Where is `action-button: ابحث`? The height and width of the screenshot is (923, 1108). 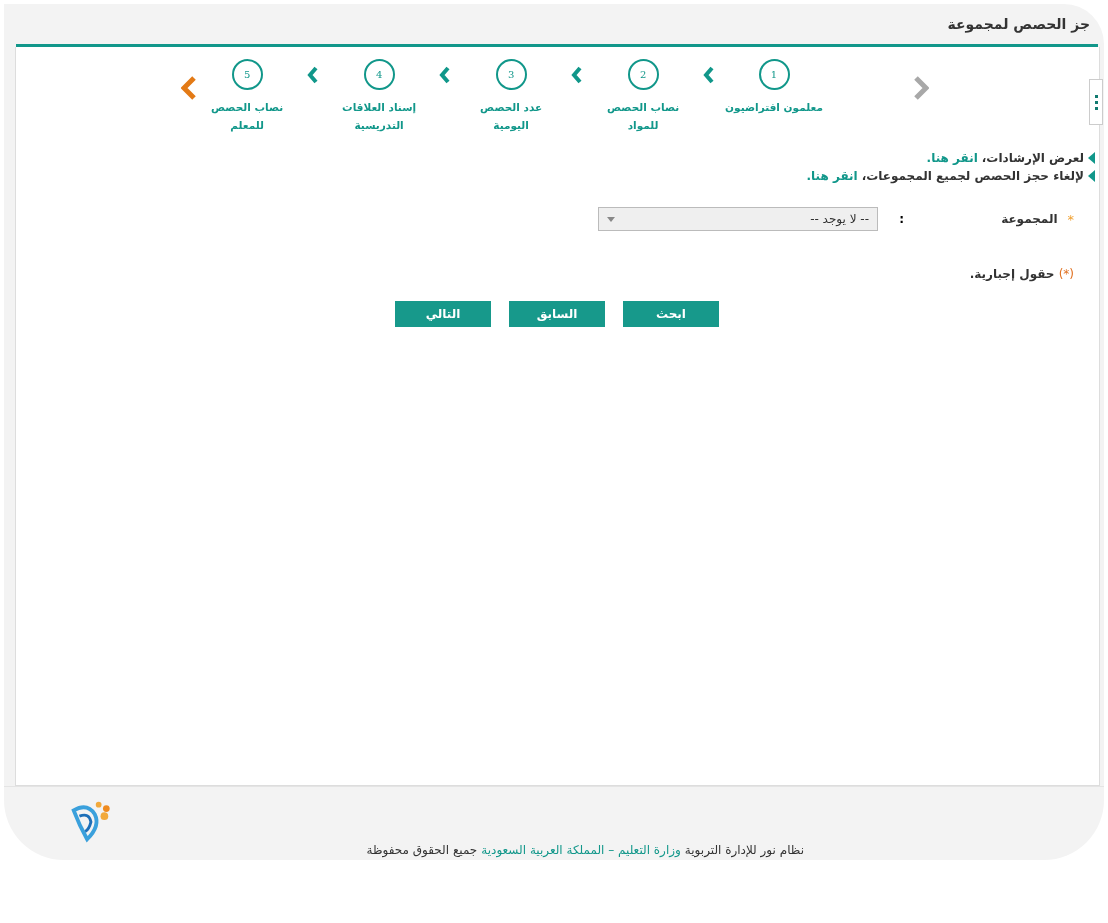 action-button: ابحث is located at coordinates (671, 314).